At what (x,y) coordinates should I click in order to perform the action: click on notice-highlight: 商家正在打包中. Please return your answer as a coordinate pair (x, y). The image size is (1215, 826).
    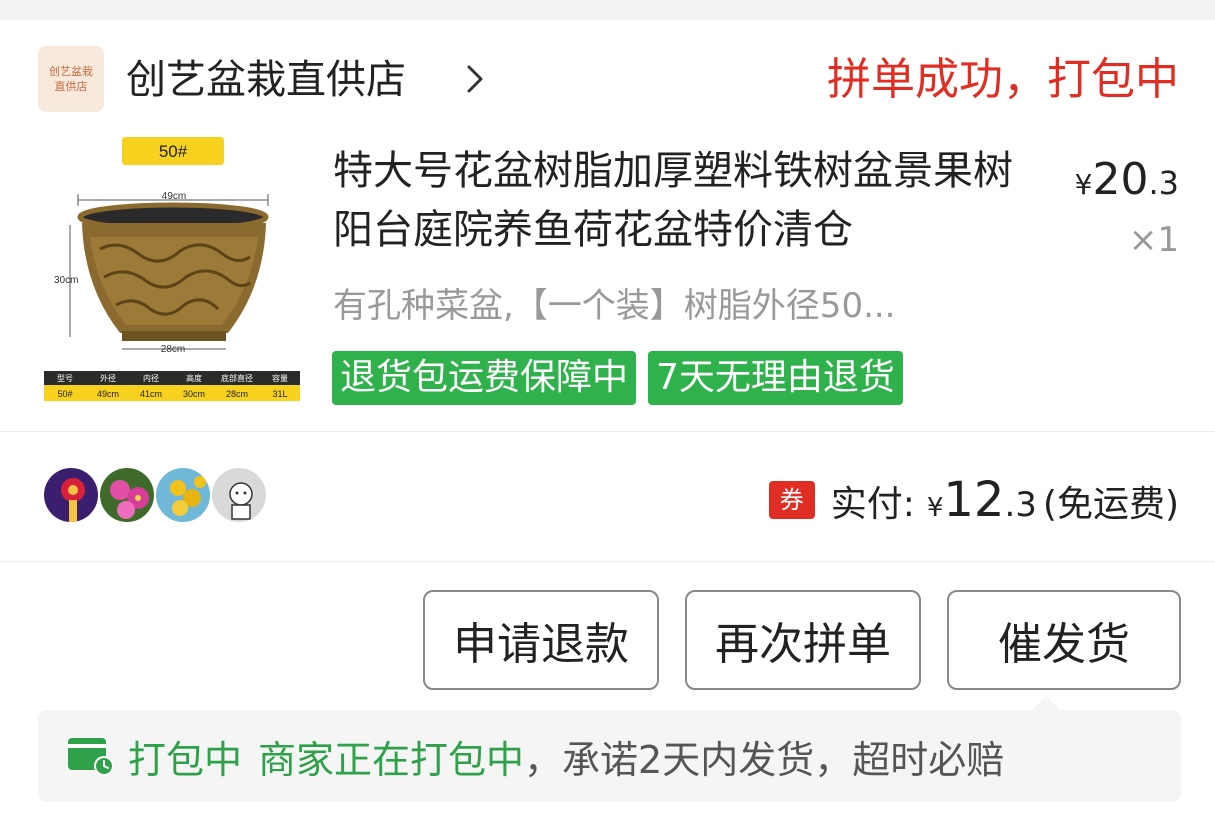
    Looking at the image, I should click on (391, 759).